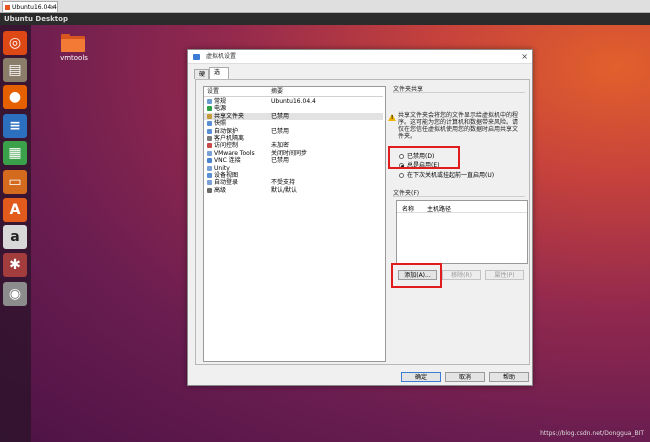 This screenshot has height=442, width=650. I want to click on setting-summary: Ubuntu16.04.4, so click(293, 101).